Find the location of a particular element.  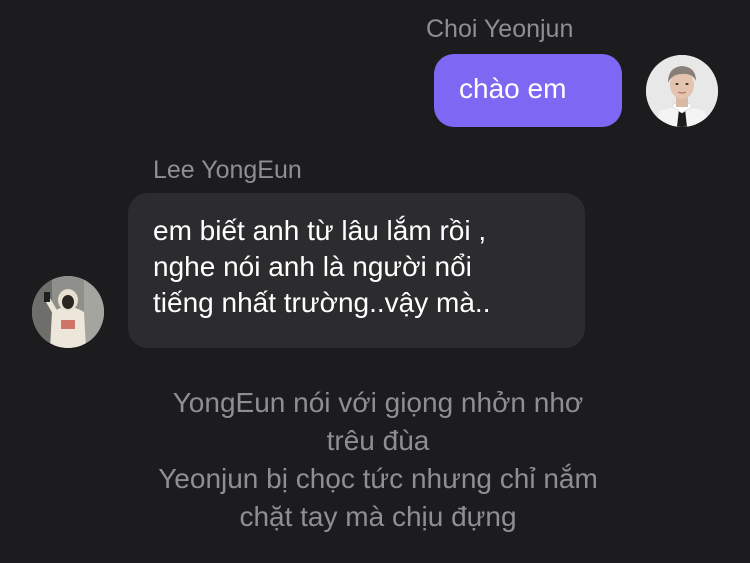

narration-line: YongEun nói với giọng nhởn nhơ is located at coordinates (378, 402).